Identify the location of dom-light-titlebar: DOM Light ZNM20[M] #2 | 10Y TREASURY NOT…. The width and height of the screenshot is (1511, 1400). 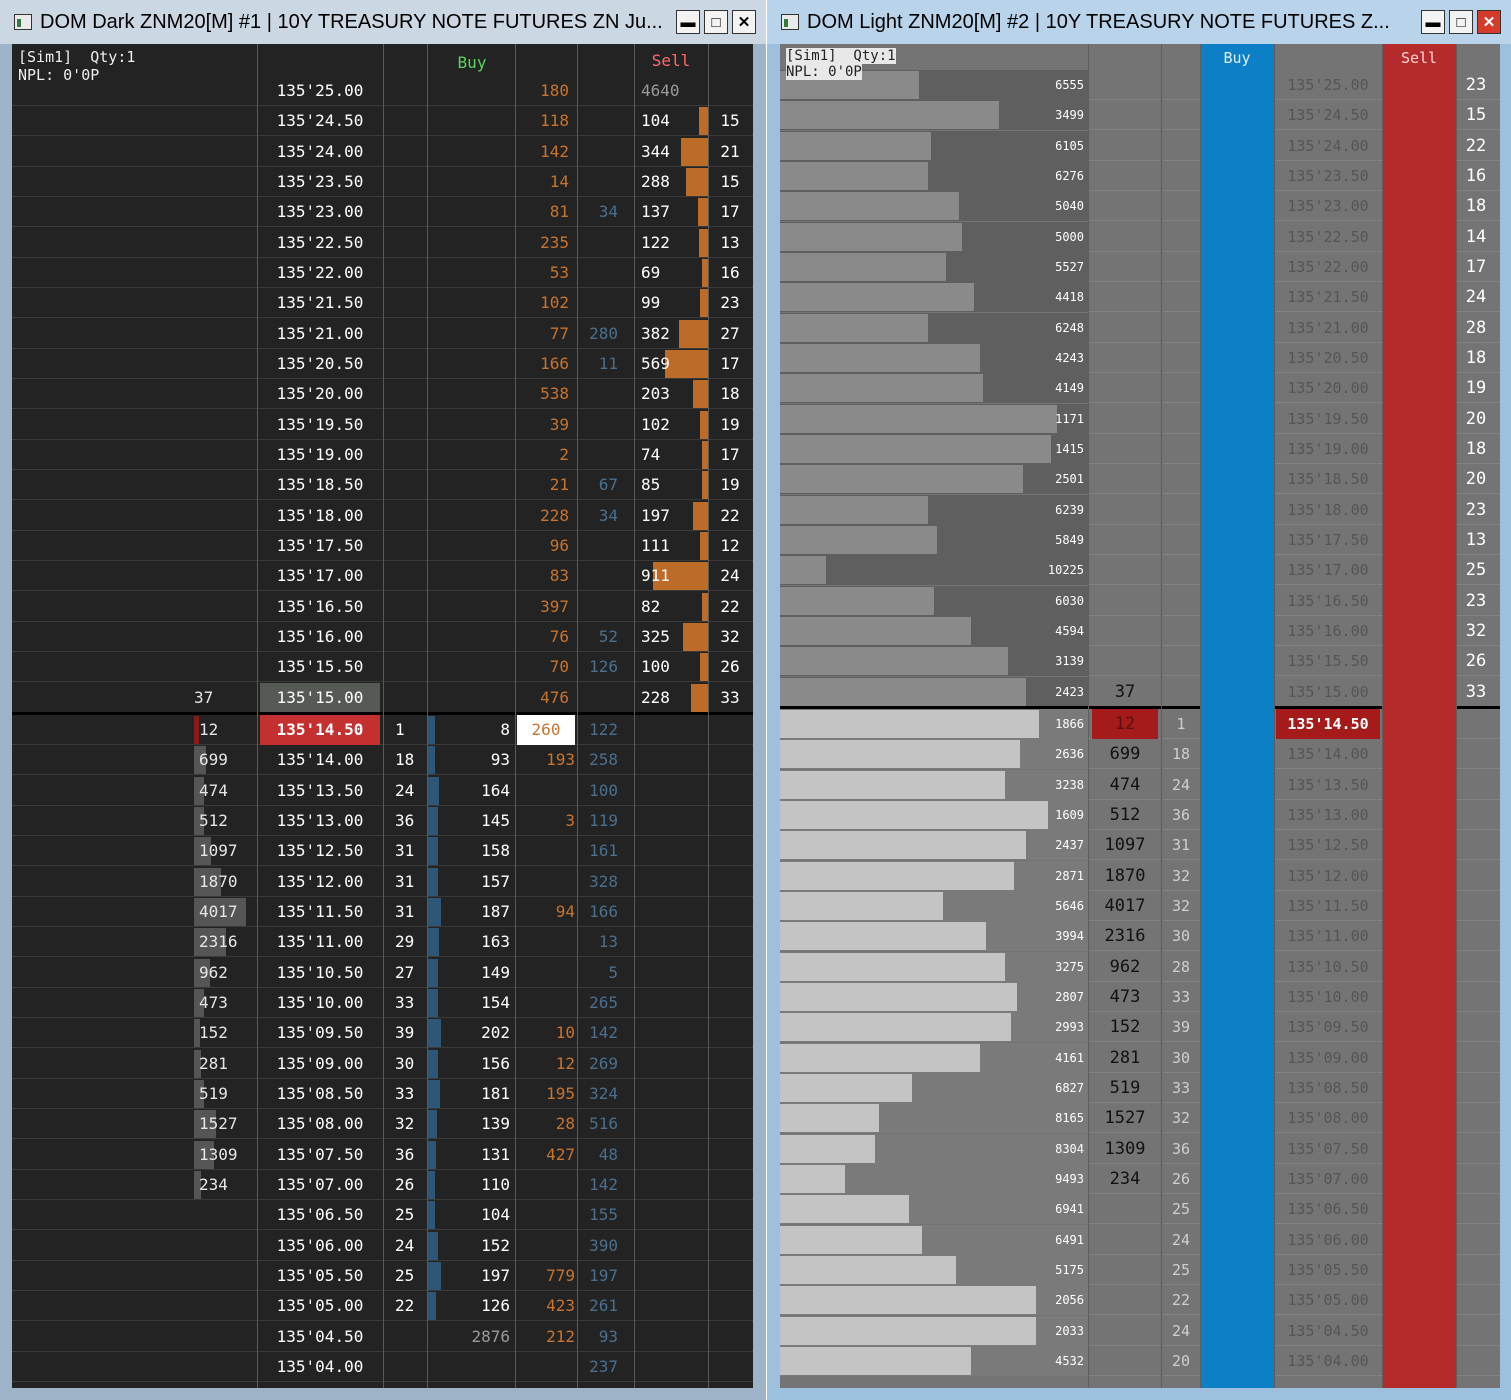
(1139, 22).